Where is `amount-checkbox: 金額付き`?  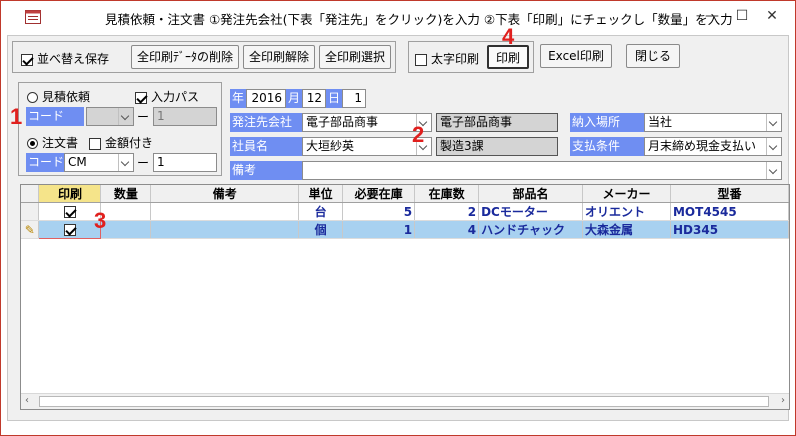
amount-checkbox: 金額付き is located at coordinates (121, 142).